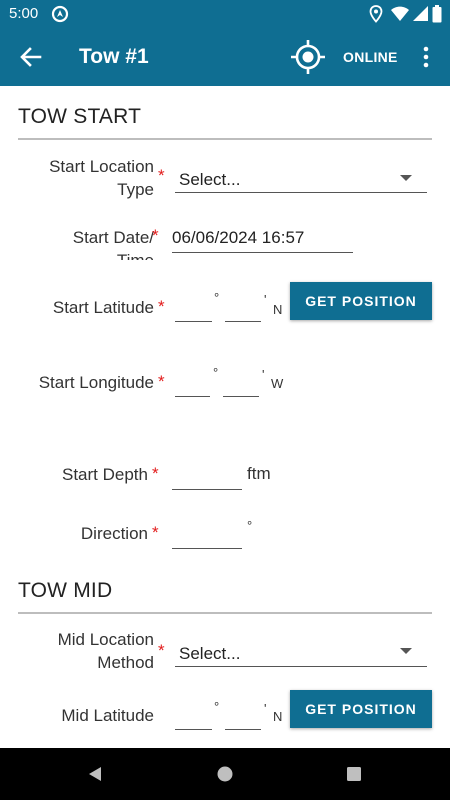 This screenshot has height=800, width=450. I want to click on mid-location-method-label: Mid Location Method, so click(105, 651).